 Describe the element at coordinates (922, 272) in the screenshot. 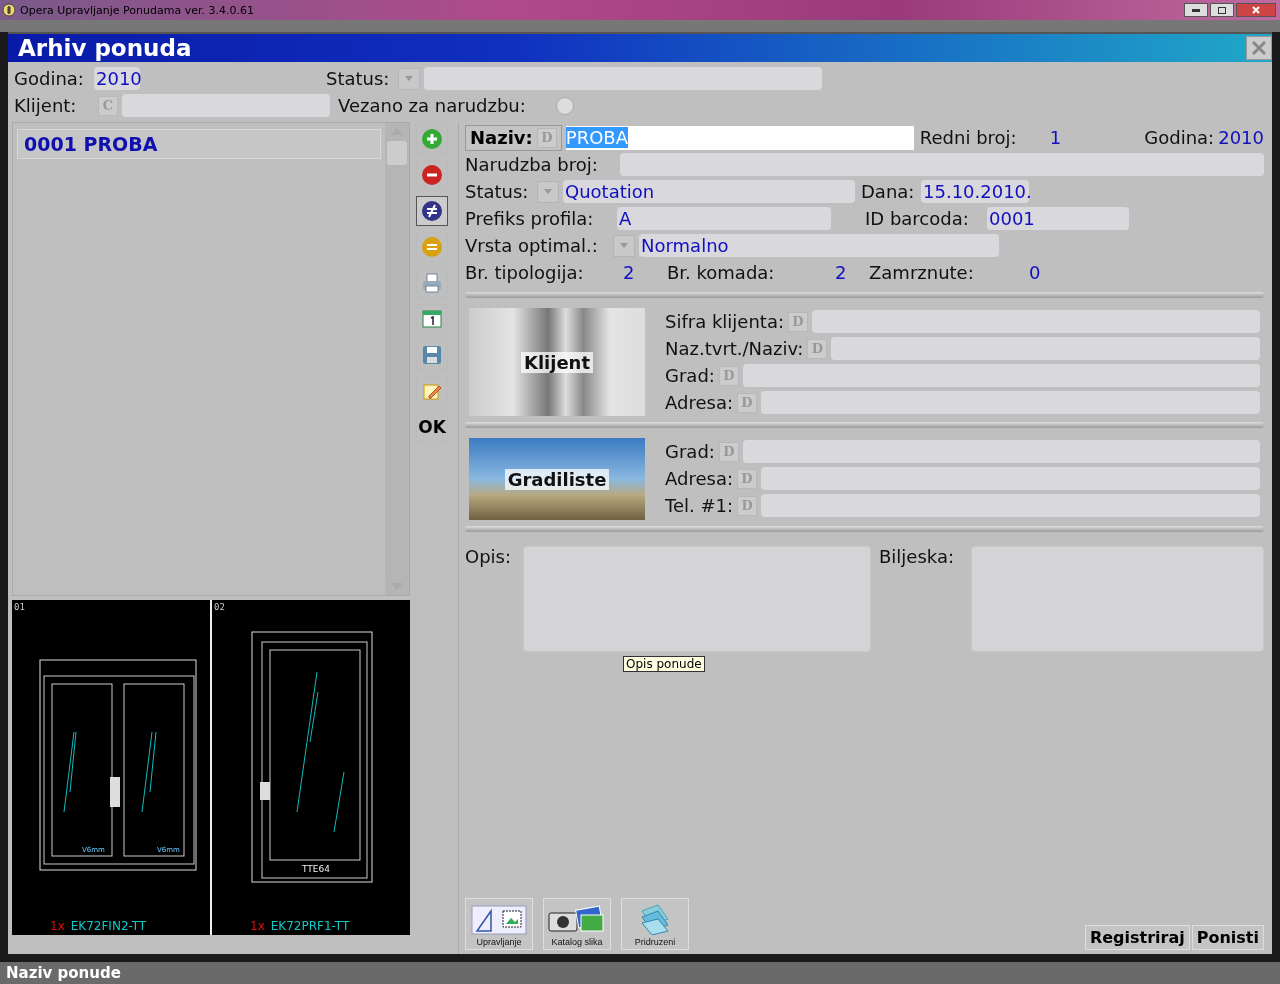

I see `frozen-label: Zamrznute:` at that location.